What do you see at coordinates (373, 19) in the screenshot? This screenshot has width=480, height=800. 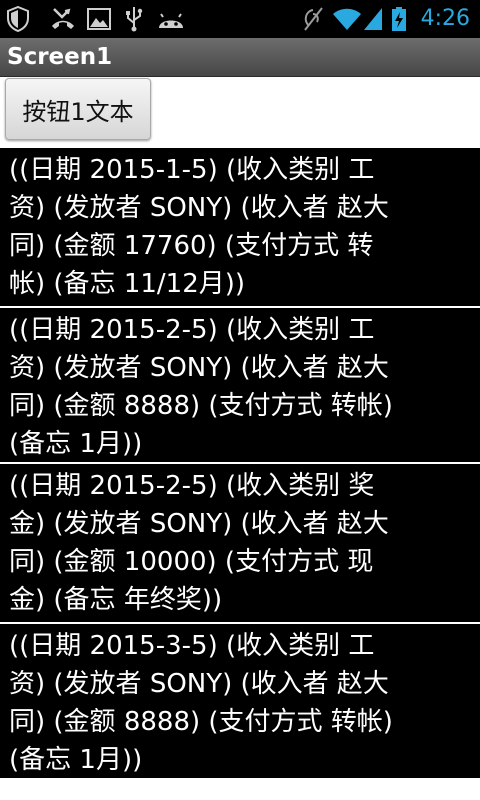 I see `signal-icon` at bounding box center [373, 19].